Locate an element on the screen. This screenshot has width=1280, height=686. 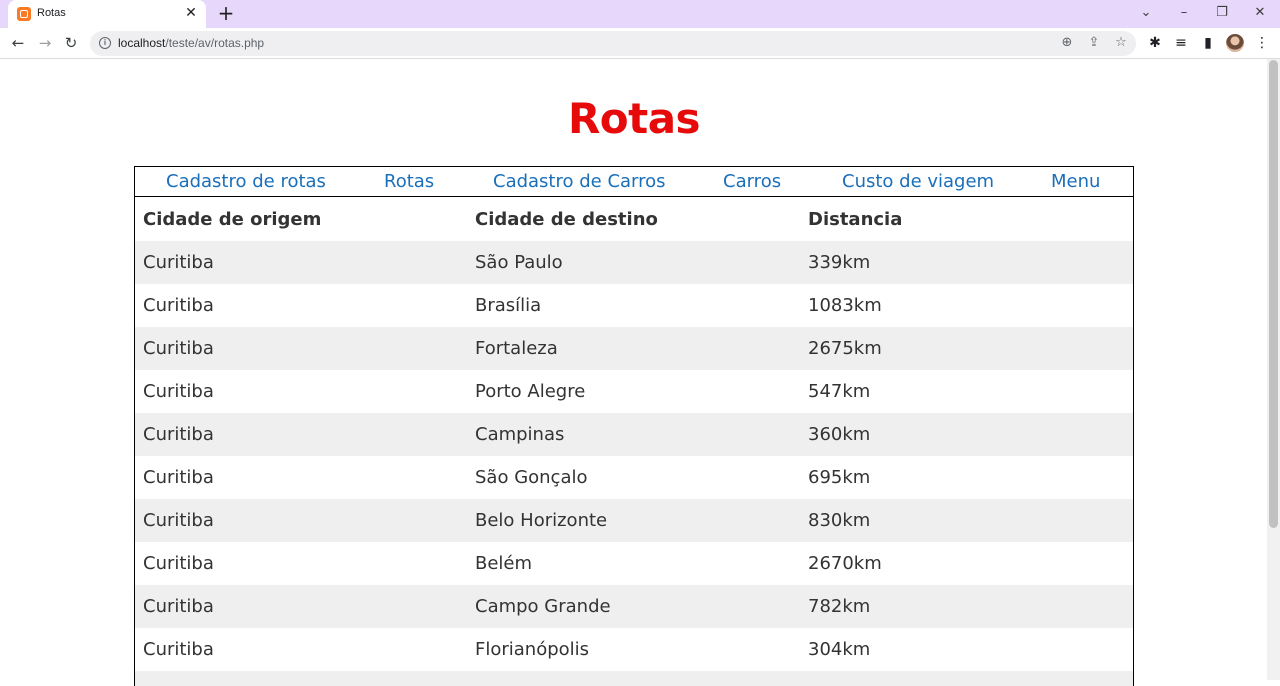
cell-distancia: 304km is located at coordinates (839, 649).